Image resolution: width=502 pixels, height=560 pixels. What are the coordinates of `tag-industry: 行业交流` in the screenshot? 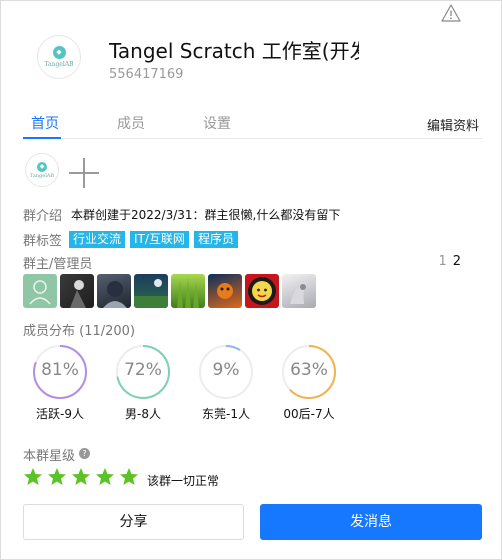 It's located at (97, 239).